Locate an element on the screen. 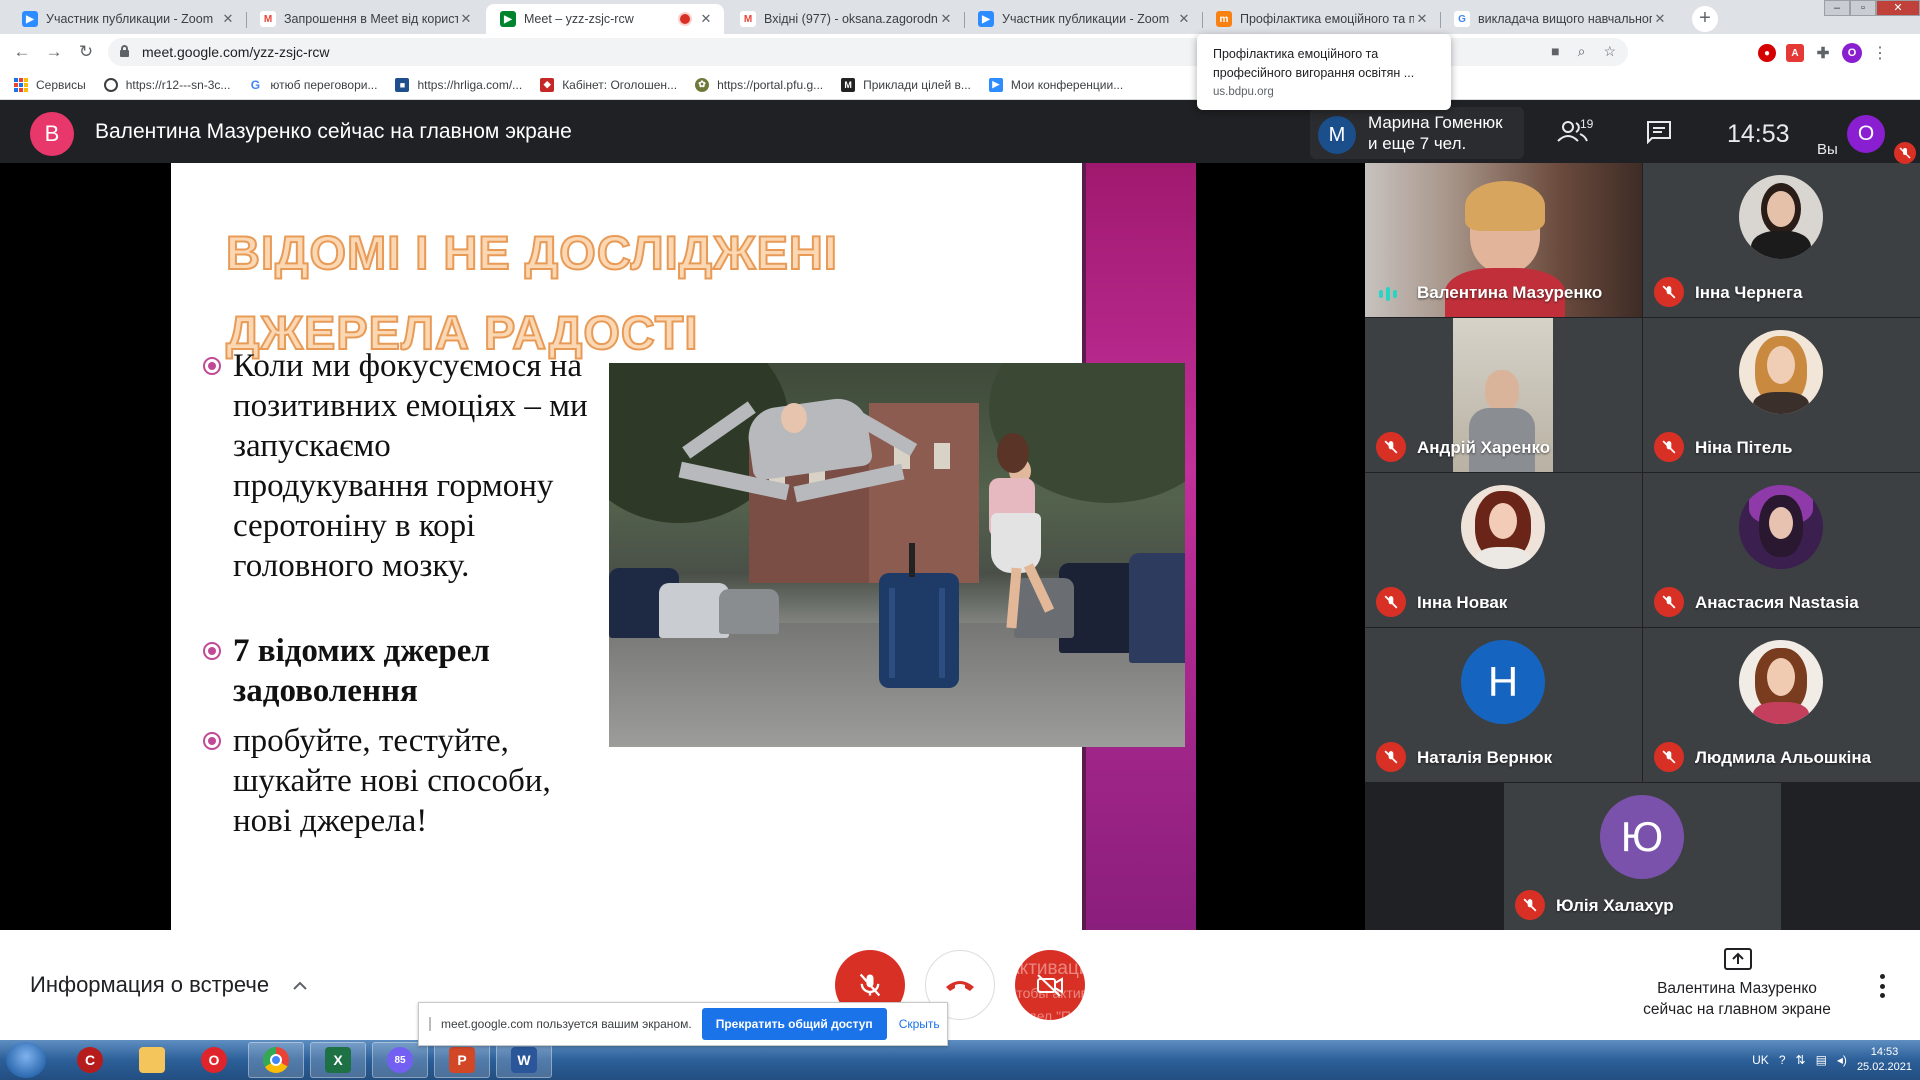 This screenshot has height=1080, width=1920. bookmark-icon: M is located at coordinates (848, 84).